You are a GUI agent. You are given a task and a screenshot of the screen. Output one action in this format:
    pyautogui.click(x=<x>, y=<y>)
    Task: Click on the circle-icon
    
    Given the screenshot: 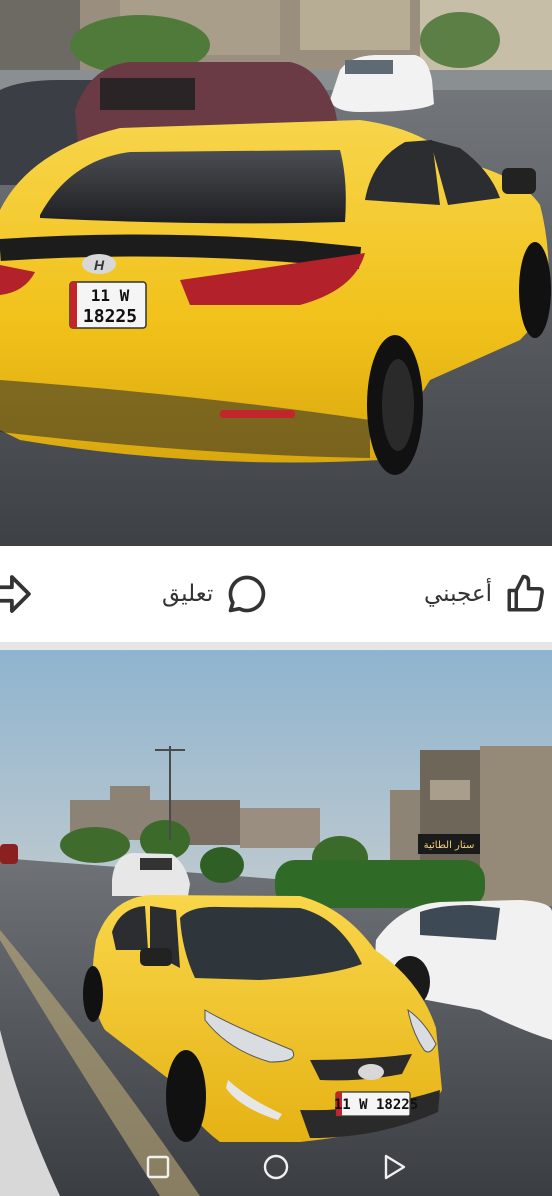 What is the action you would take?
    pyautogui.click(x=276, y=1169)
    